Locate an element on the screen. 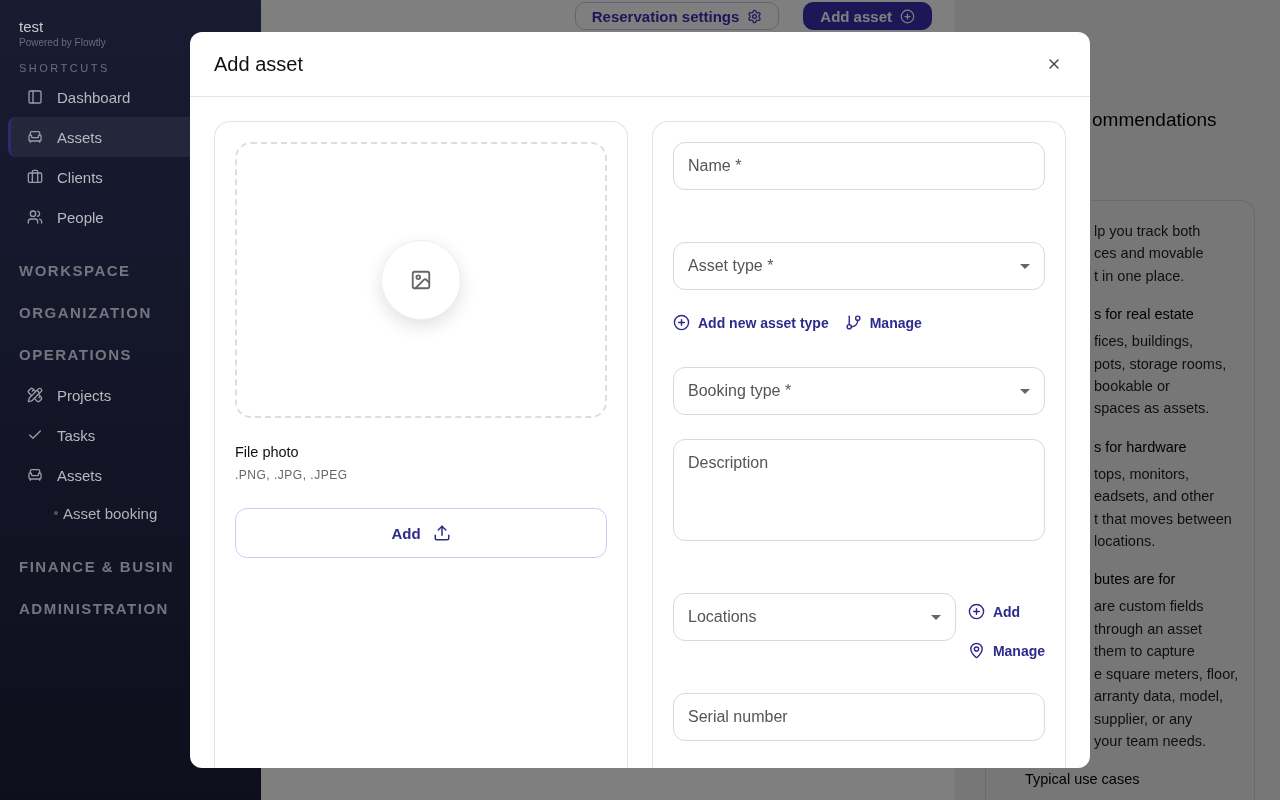 The width and height of the screenshot is (1280, 800). nav-item: People is located at coordinates (130, 217).